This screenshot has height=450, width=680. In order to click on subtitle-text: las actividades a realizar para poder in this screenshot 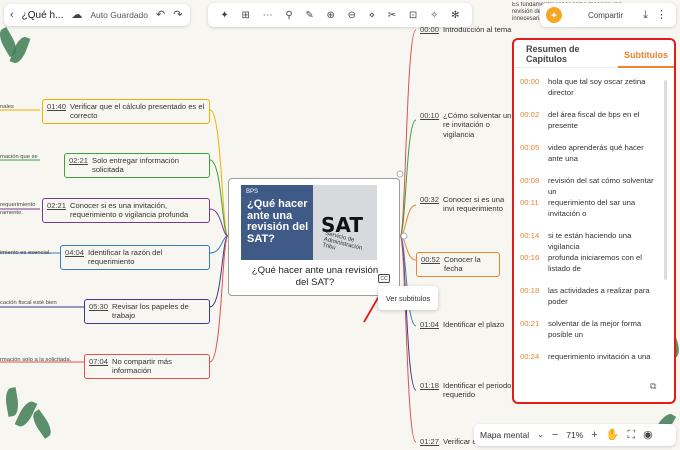, I will do `click(599, 296)`.